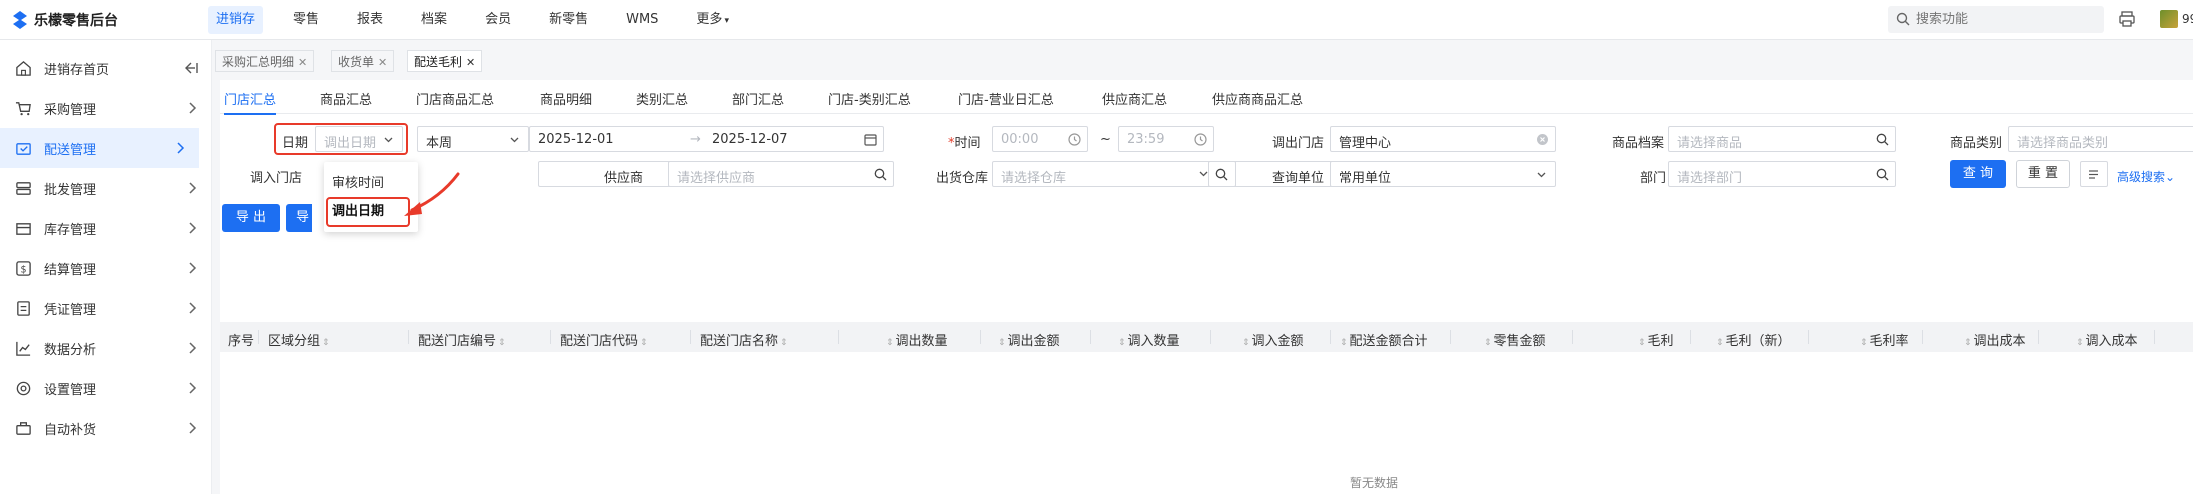  I want to click on col-out-cost: ⇕ 调出成本, so click(1995, 339).